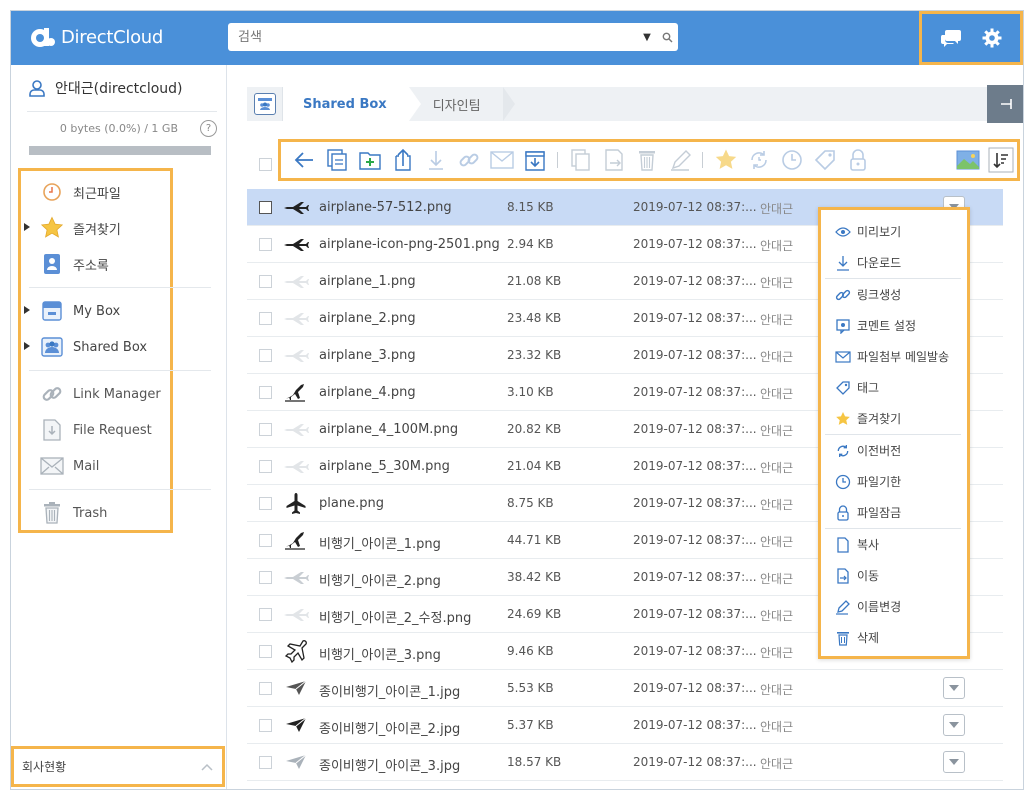  Describe the element at coordinates (679, 160) in the screenshot. I see `rename-icon` at that location.